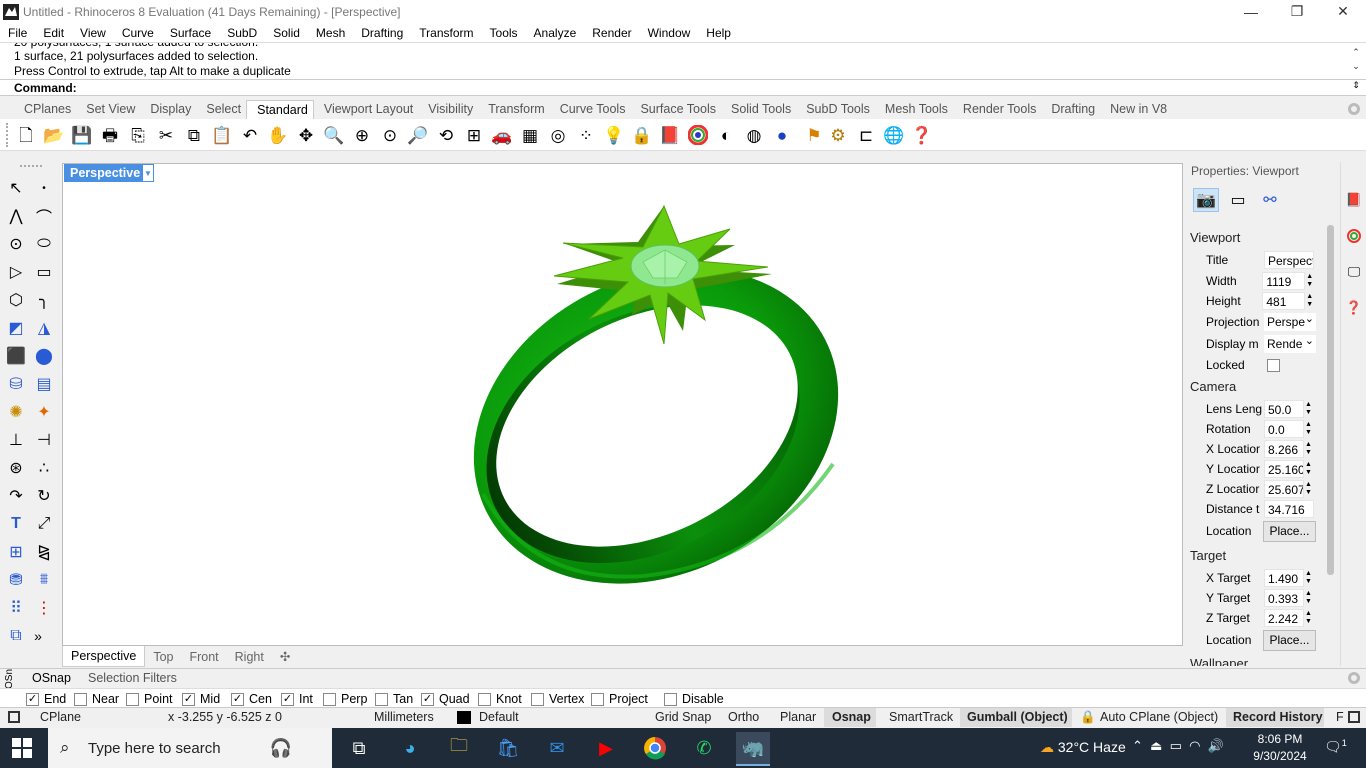 This screenshot has height=768, width=1366. What do you see at coordinates (798, 717) in the screenshot?
I see `planar-toggle: Planar` at bounding box center [798, 717].